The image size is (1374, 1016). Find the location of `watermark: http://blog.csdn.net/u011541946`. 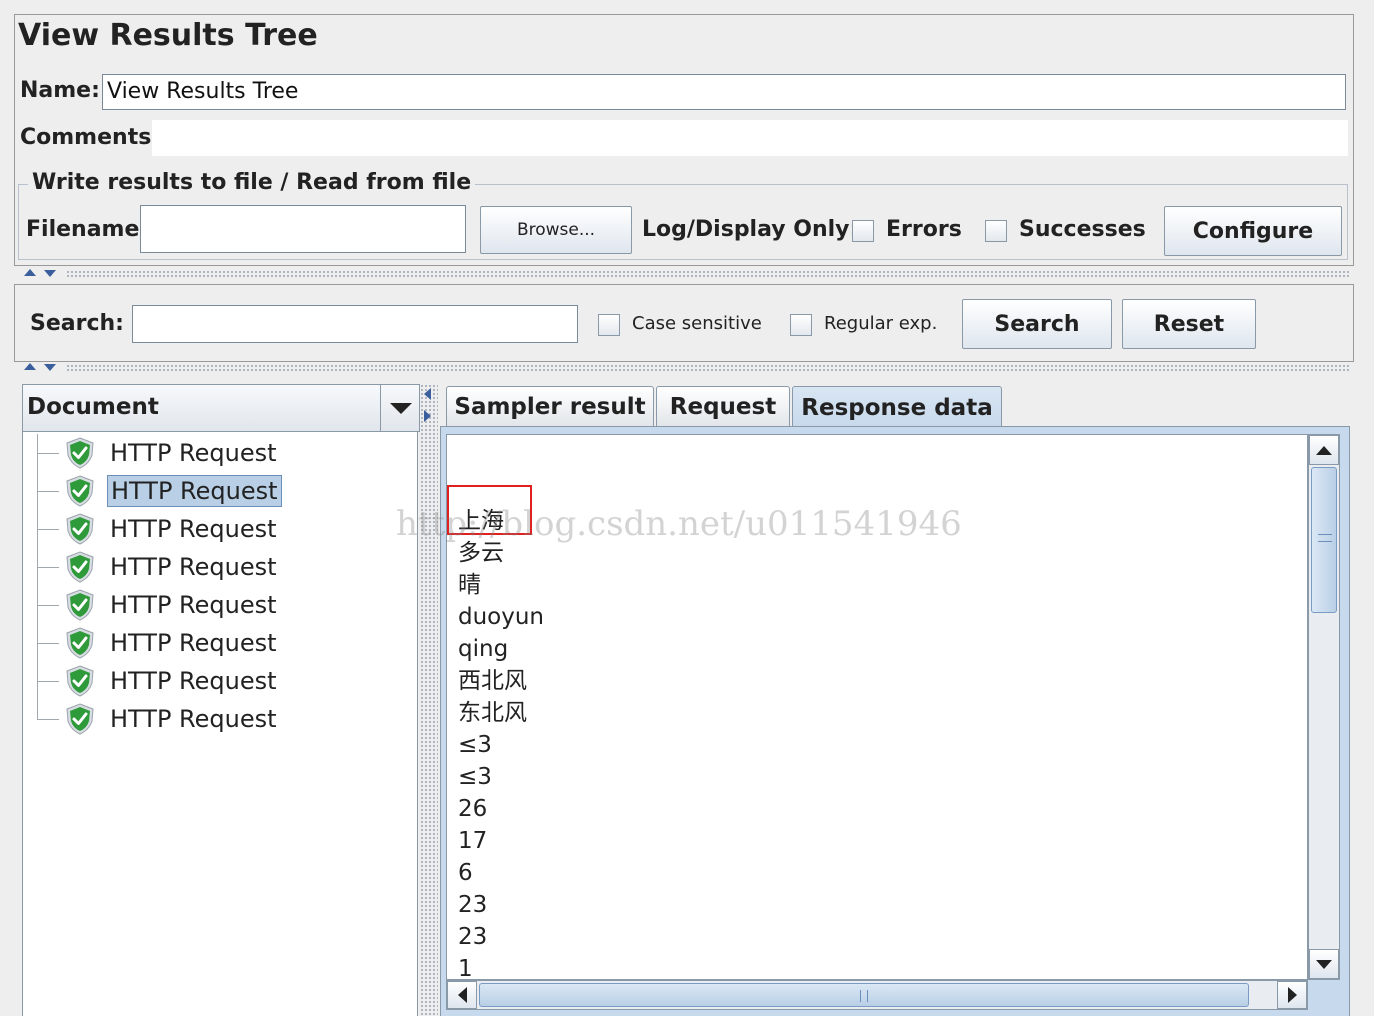

watermark: http://blog.csdn.net/u011541946 is located at coordinates (679, 524).